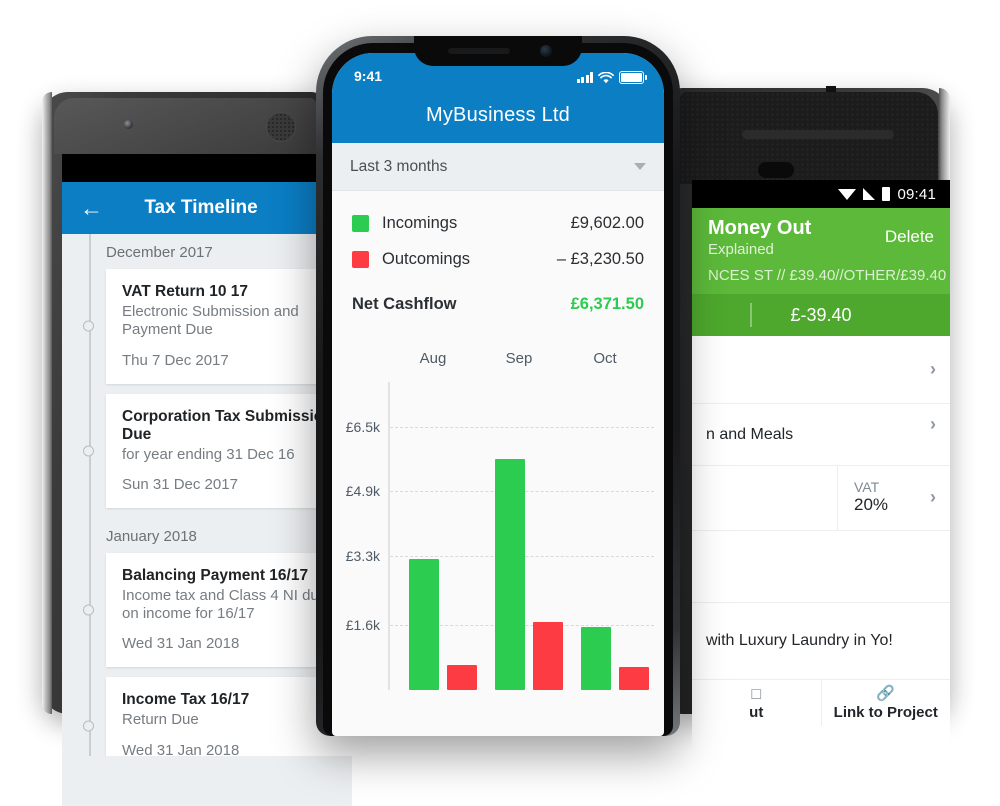 The height and width of the screenshot is (806, 1000). Describe the element at coordinates (916, 194) in the screenshot. I see `status-clock: 09:41` at that location.